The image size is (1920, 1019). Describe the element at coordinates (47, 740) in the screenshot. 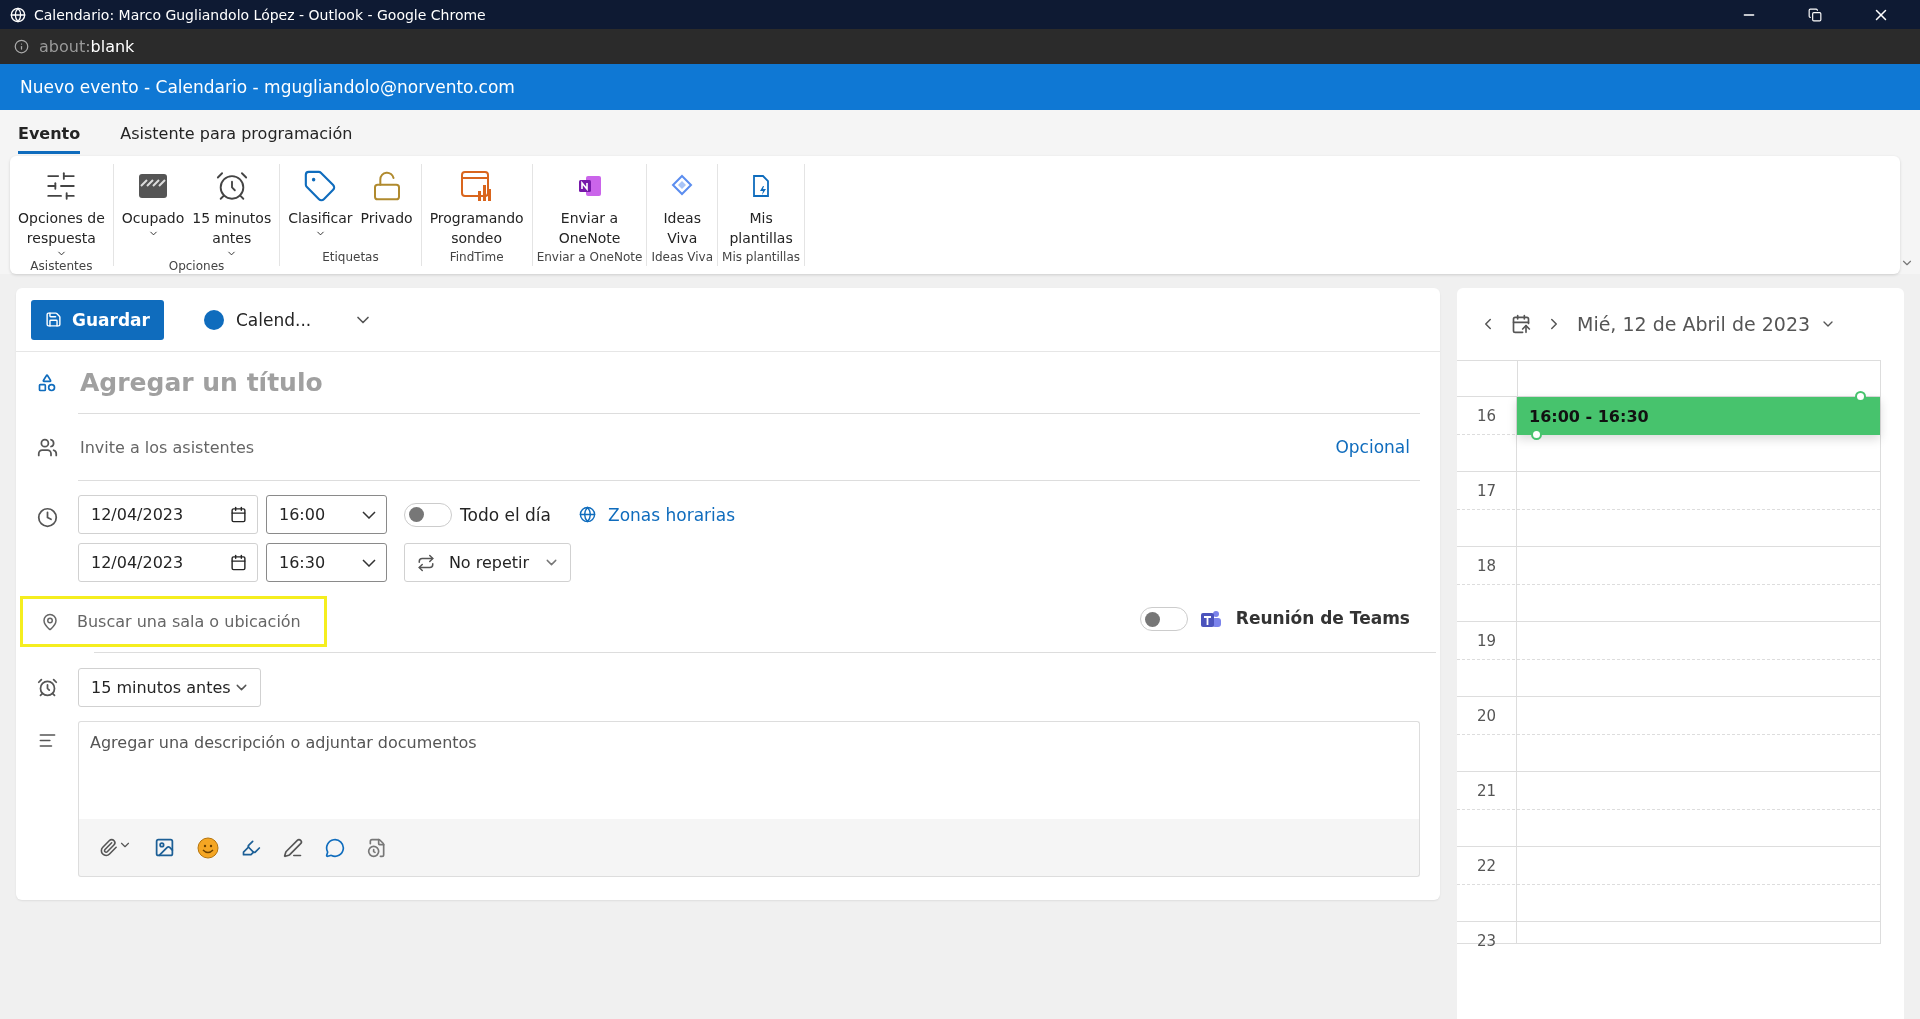

I see `notes-icon` at that location.